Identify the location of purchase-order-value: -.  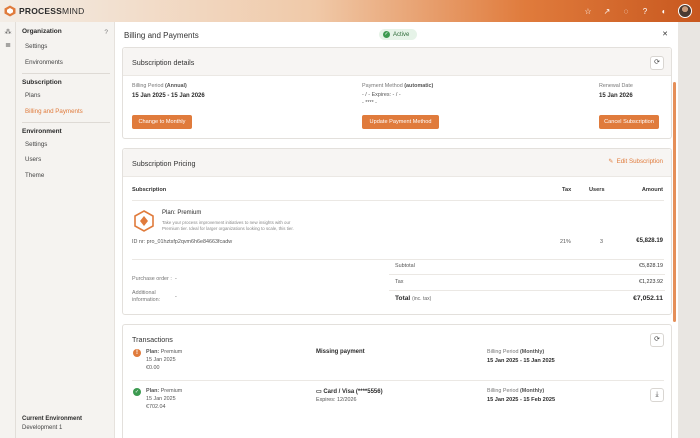
(176, 279).